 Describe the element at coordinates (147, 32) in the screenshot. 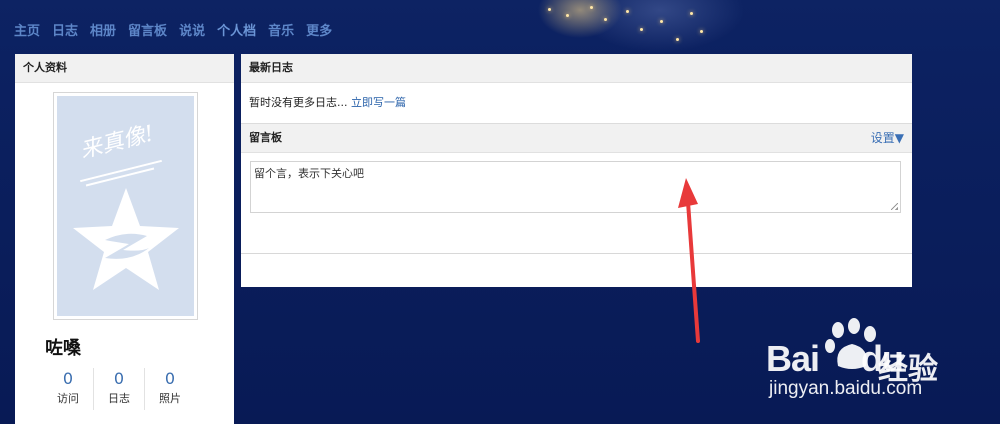

I see `nav-item-guestbook: 留言板` at that location.